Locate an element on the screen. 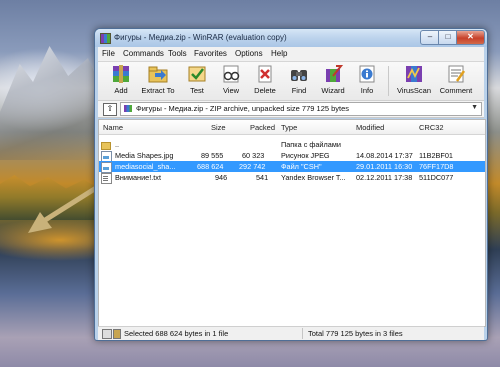 This screenshot has height=367, width=500. file-packed: 292 742 is located at coordinates (252, 166).